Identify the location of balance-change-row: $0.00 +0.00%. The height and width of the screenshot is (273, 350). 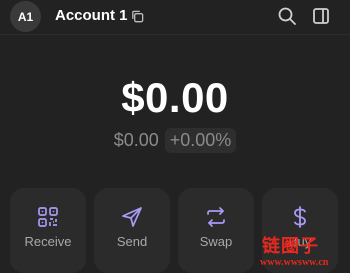
(175, 140).